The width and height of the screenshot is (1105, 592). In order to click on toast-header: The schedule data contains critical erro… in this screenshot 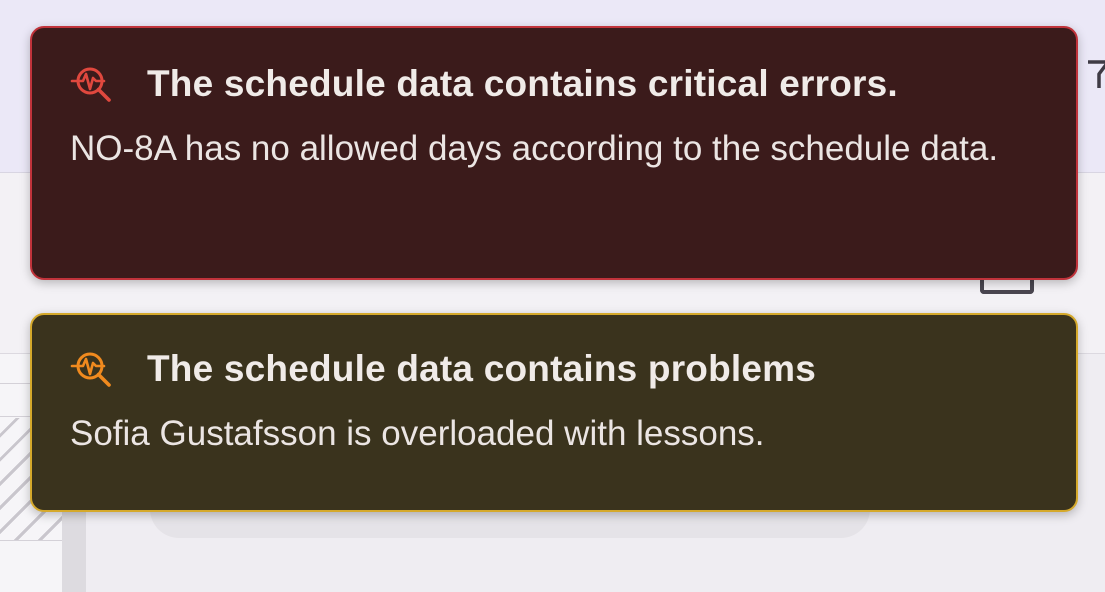, I will do `click(554, 83)`.